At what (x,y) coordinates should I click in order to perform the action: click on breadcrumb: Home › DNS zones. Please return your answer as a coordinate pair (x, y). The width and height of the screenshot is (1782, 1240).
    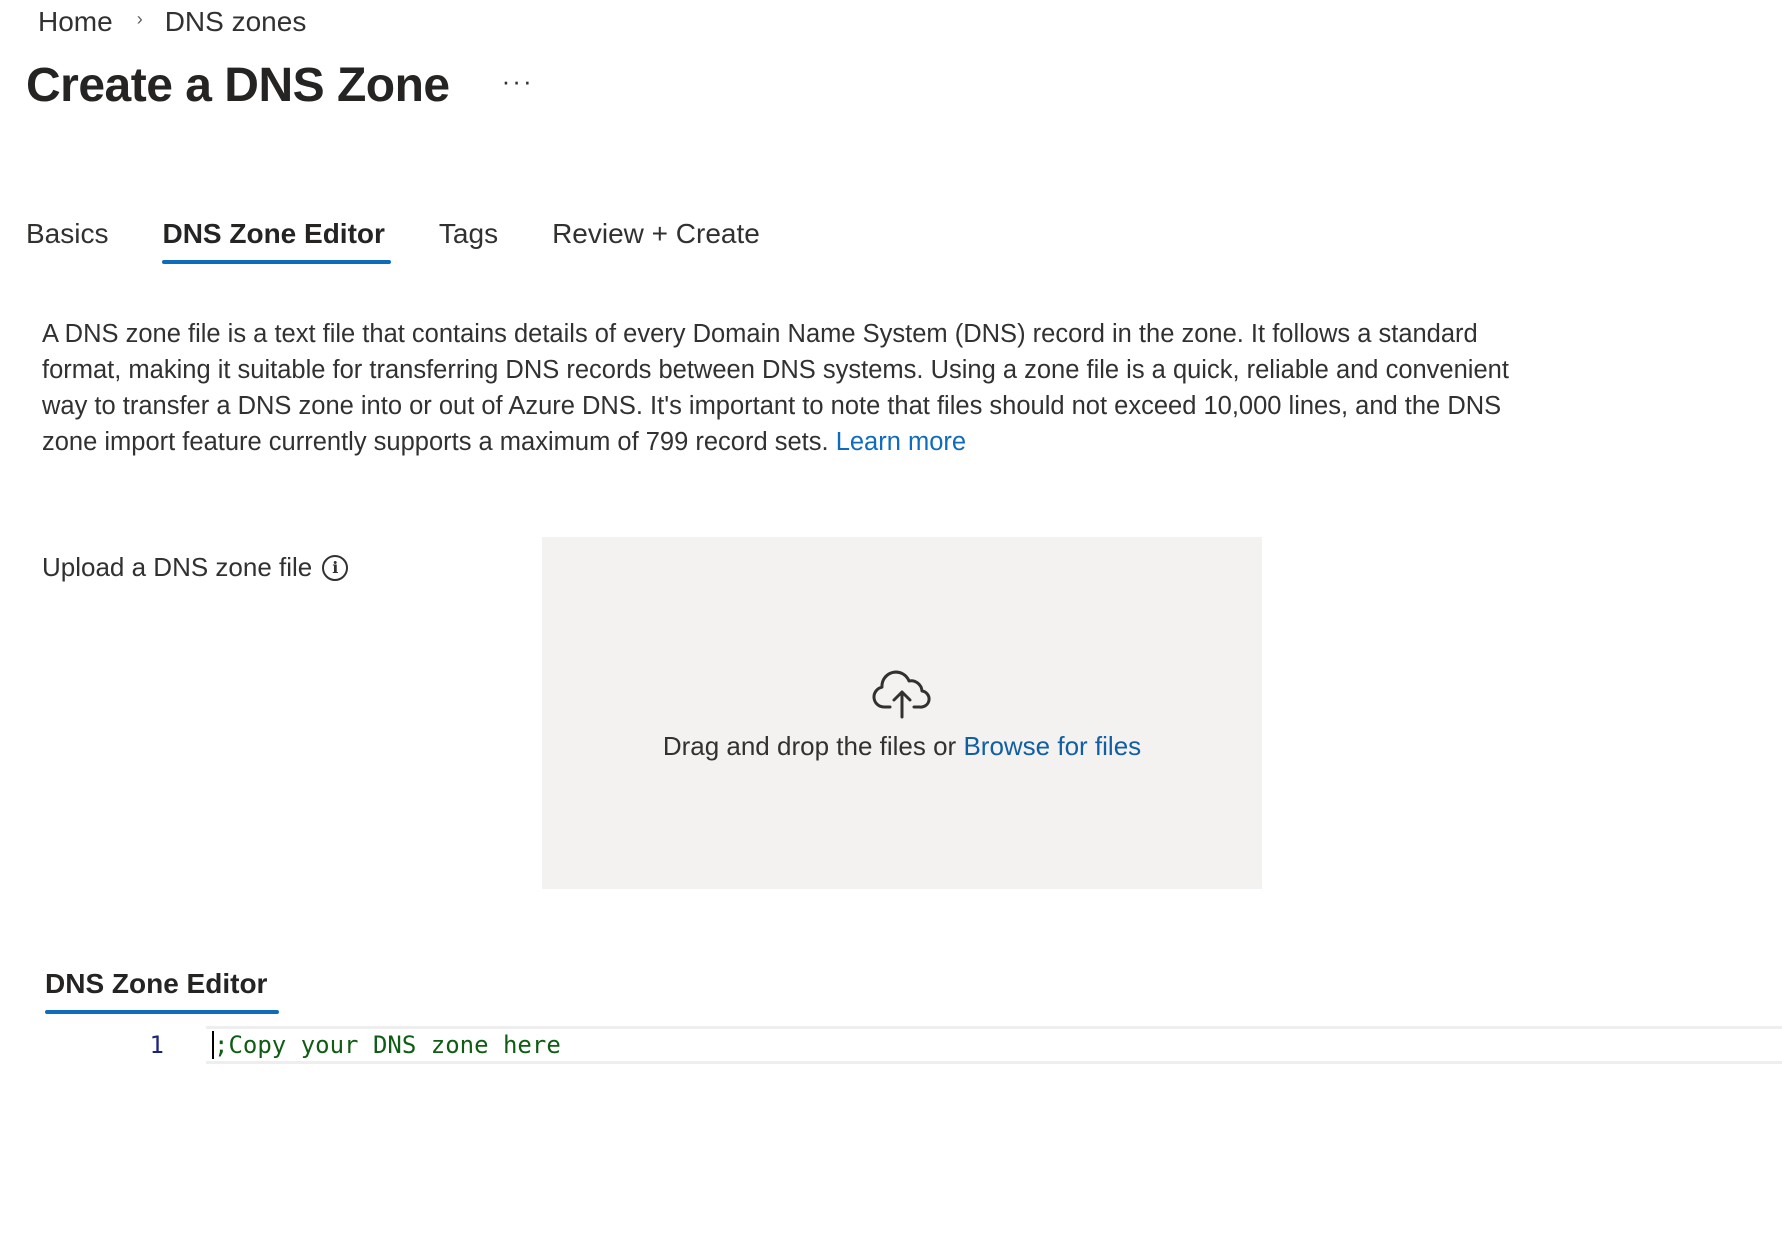
    Looking at the image, I should click on (172, 22).